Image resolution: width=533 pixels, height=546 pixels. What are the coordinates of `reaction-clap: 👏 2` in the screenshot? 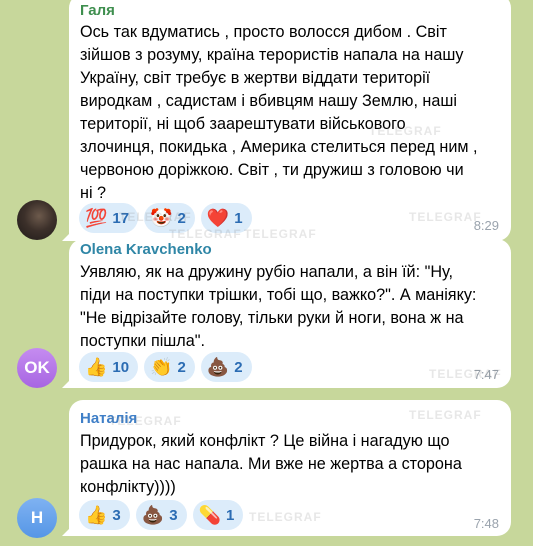 It's located at (169, 367).